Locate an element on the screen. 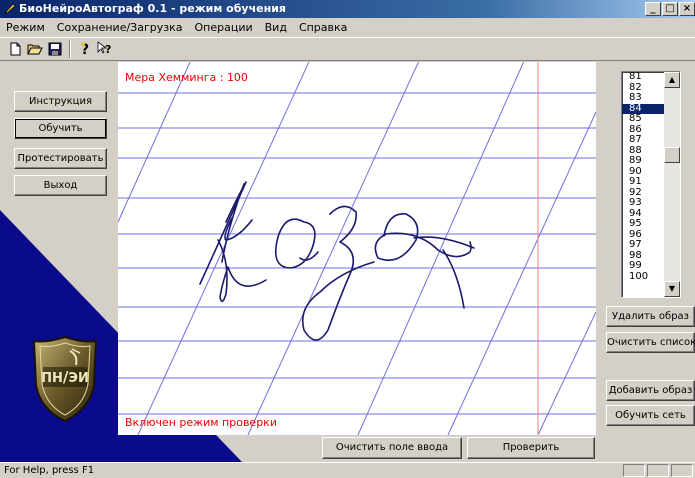 Image resolution: width=695 pixels, height=478 pixels. handwriting-strokes is located at coordinates (337, 261).